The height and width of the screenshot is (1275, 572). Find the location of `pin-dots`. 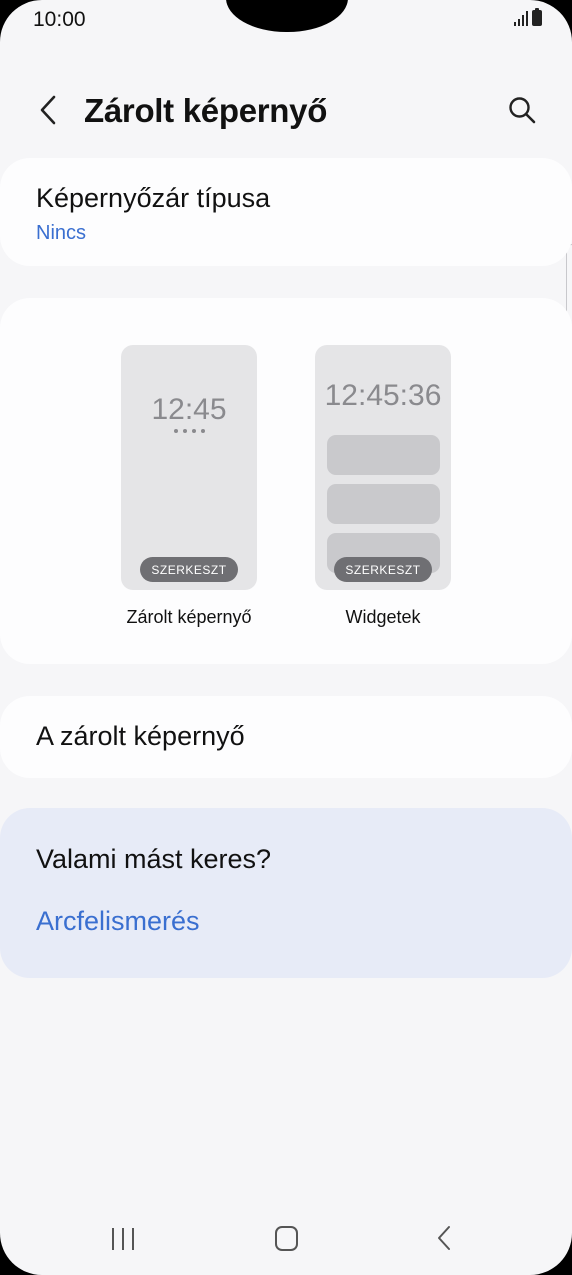

pin-dots is located at coordinates (189, 431).